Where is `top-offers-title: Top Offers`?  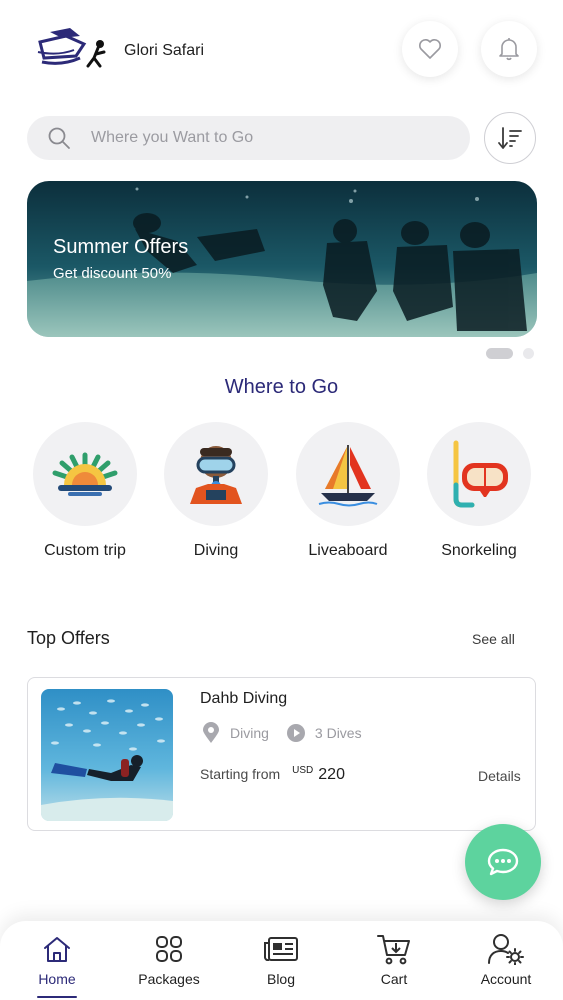
top-offers-title: Top Offers is located at coordinates (68, 638).